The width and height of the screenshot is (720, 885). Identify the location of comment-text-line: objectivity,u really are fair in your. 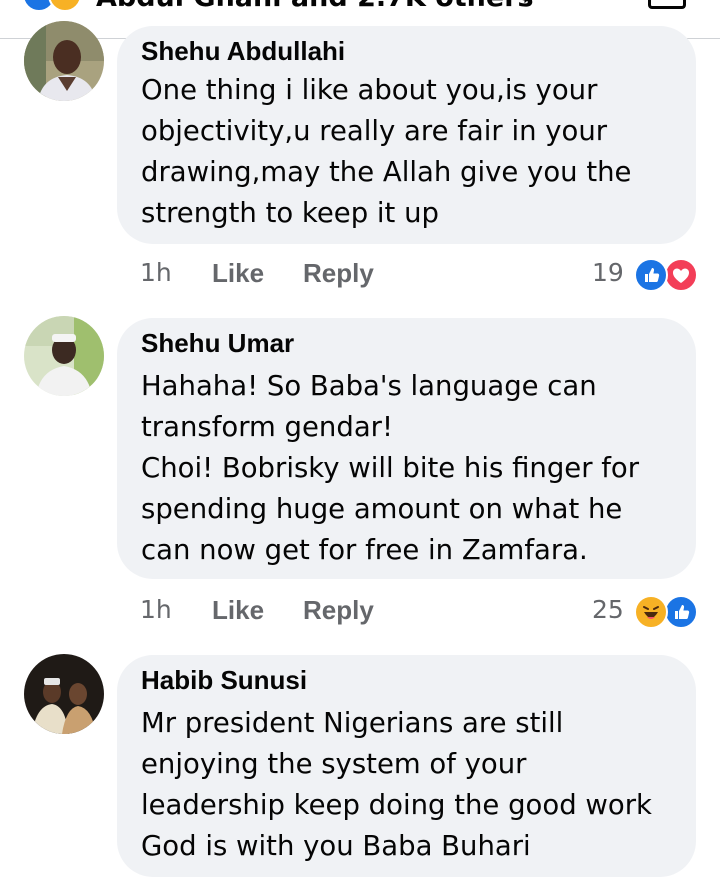
(374, 131).